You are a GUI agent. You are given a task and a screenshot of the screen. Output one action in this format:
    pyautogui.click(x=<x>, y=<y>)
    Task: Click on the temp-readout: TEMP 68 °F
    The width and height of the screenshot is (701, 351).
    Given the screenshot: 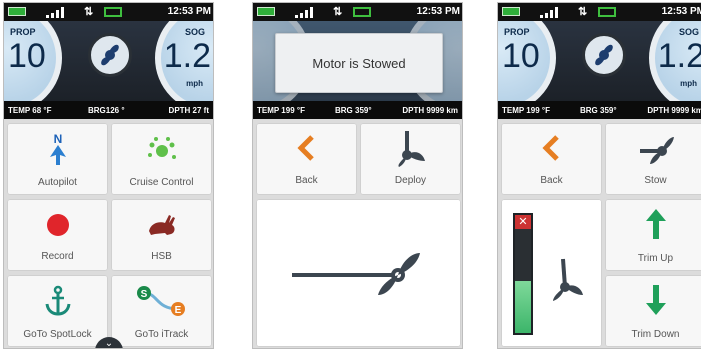 What is the action you would take?
    pyautogui.click(x=30, y=110)
    